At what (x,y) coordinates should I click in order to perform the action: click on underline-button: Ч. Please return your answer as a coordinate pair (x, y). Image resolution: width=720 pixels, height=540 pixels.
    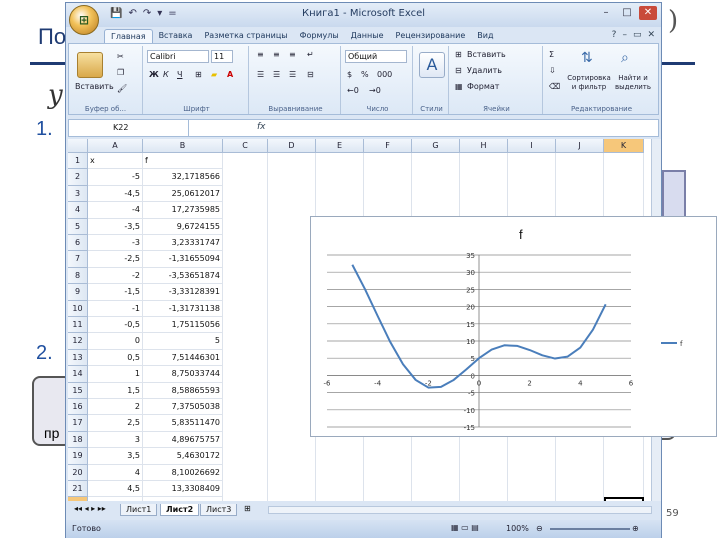
    Looking at the image, I should click on (179, 74).